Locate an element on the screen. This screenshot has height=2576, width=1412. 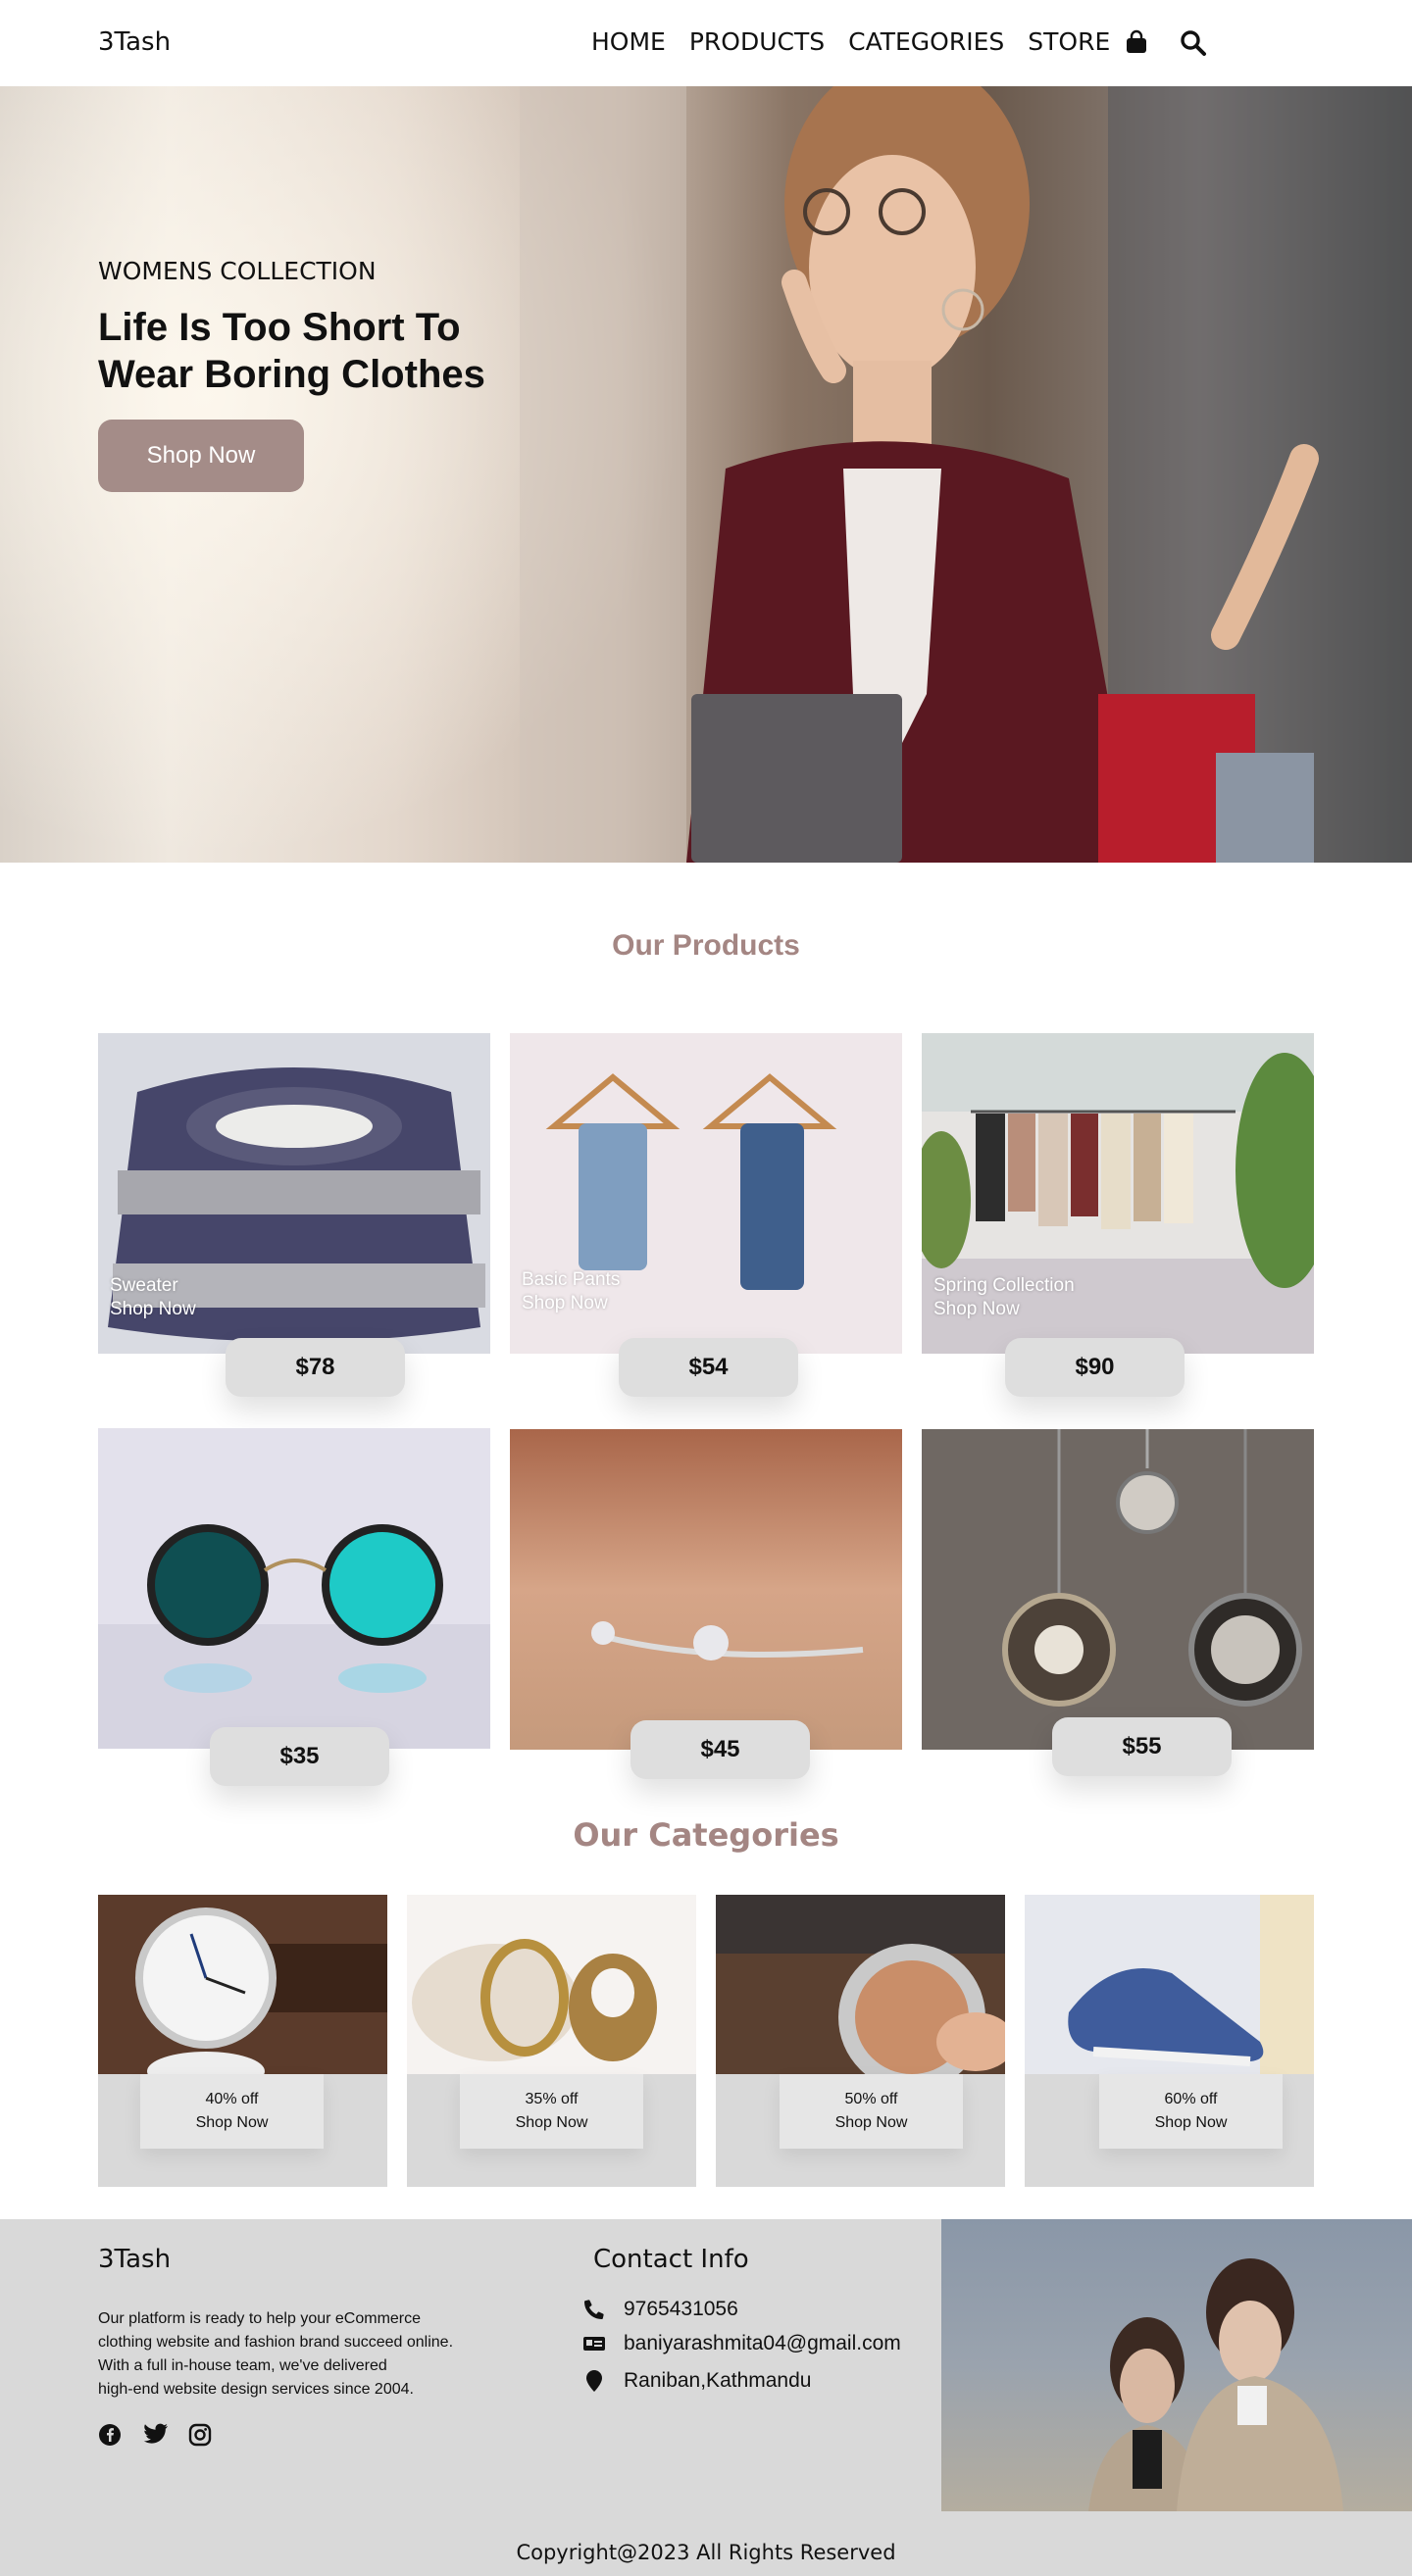
twitter-icon is located at coordinates (156, 2436).